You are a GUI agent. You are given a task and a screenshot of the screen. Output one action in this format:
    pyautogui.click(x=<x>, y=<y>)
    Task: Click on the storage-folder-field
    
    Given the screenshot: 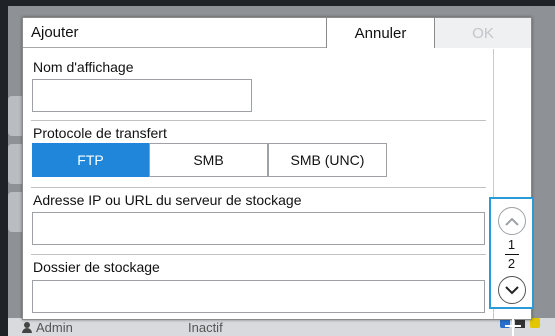 What is the action you would take?
    pyautogui.click(x=258, y=296)
    